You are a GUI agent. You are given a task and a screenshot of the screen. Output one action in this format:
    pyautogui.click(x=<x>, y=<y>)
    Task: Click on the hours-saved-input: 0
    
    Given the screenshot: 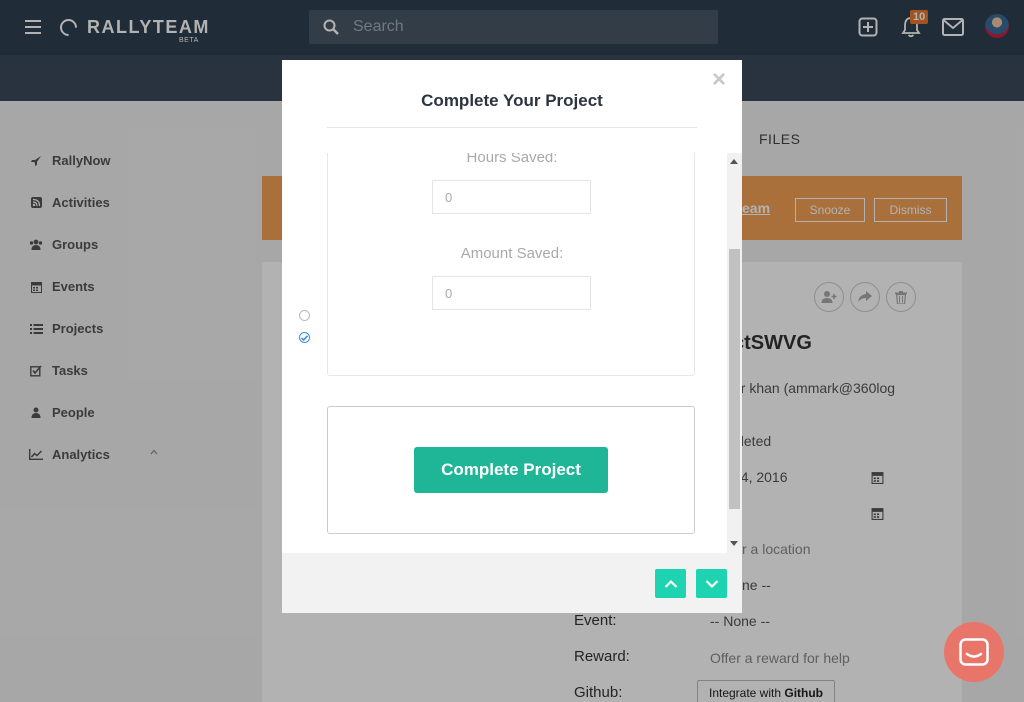 What is the action you would take?
    pyautogui.click(x=511, y=197)
    